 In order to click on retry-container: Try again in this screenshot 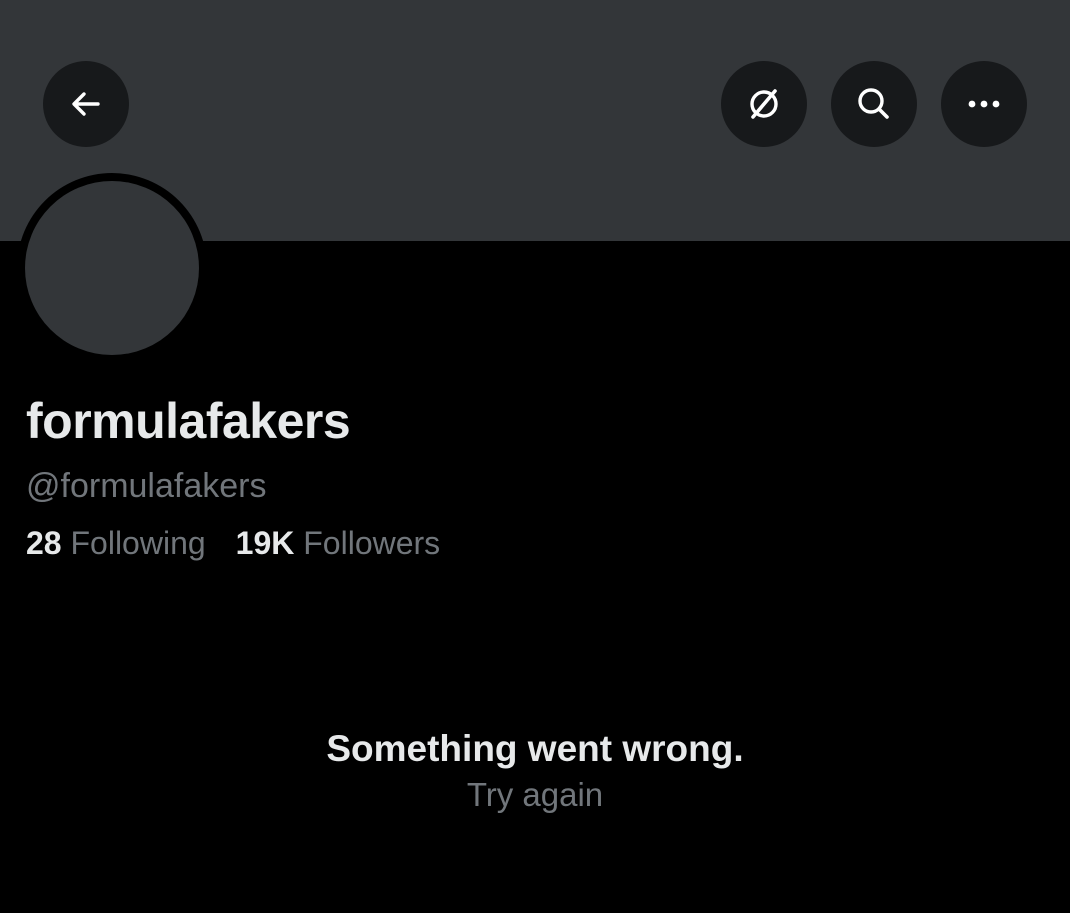, I will do `click(535, 795)`.